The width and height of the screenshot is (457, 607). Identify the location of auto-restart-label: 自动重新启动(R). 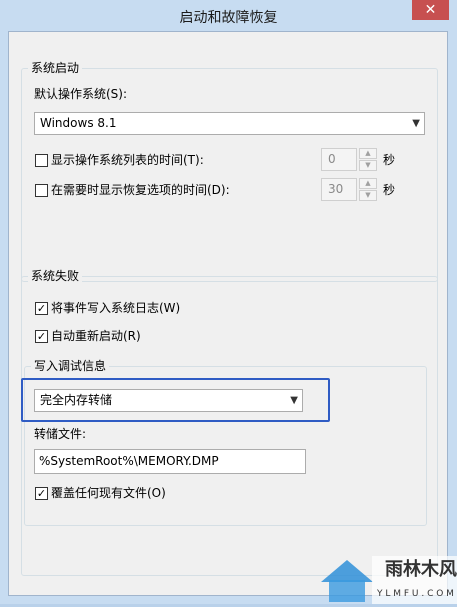
(96, 336).